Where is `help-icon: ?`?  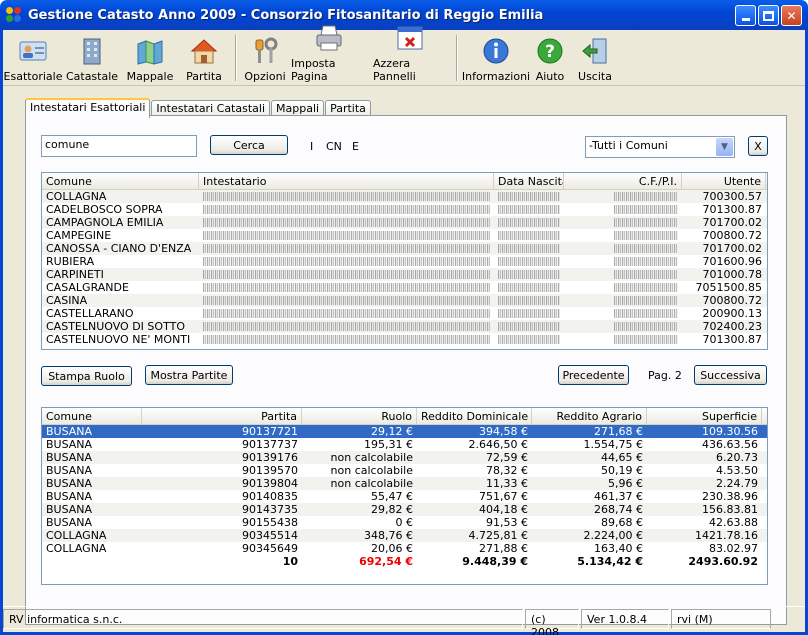
help-icon: ? is located at coordinates (550, 51).